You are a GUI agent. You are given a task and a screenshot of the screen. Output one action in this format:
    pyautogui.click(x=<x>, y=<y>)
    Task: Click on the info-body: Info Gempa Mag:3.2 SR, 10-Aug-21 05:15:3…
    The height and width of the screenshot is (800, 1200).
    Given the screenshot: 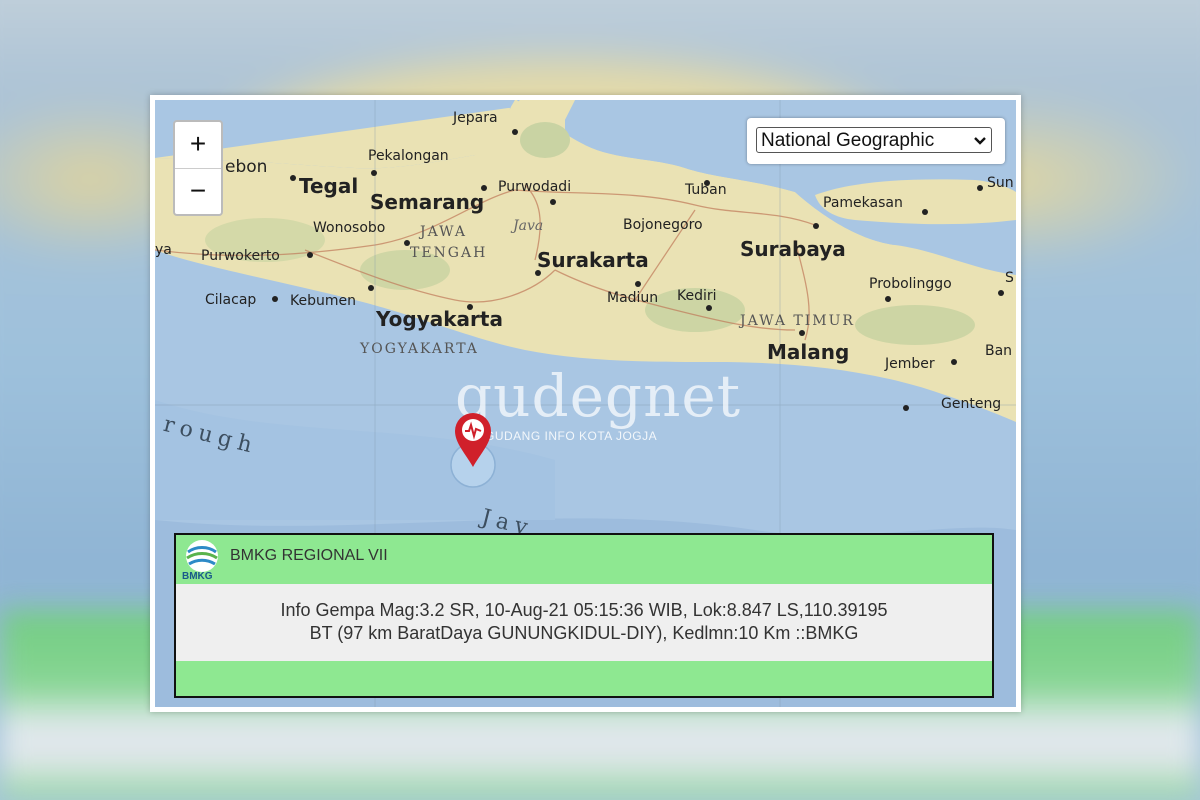 What is the action you would take?
    pyautogui.click(x=584, y=622)
    